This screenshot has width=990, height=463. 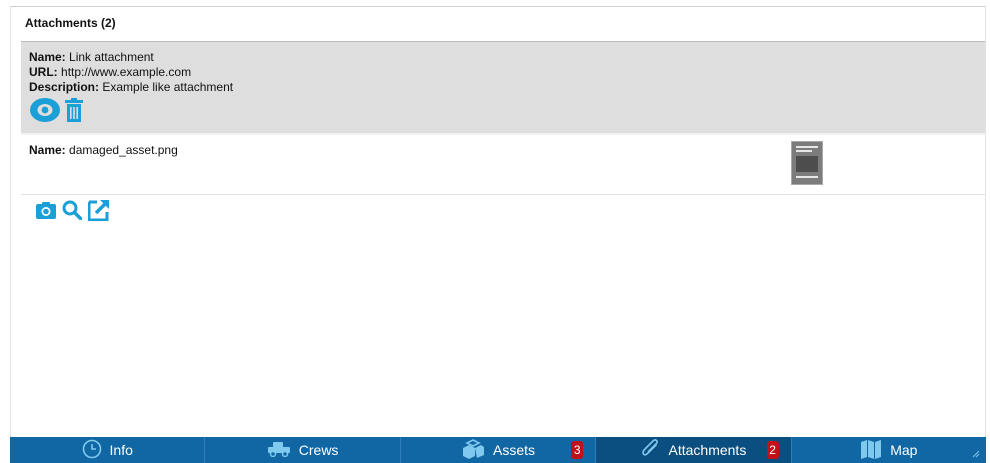 I want to click on tab-assets: Assets 3, so click(x=499, y=450).